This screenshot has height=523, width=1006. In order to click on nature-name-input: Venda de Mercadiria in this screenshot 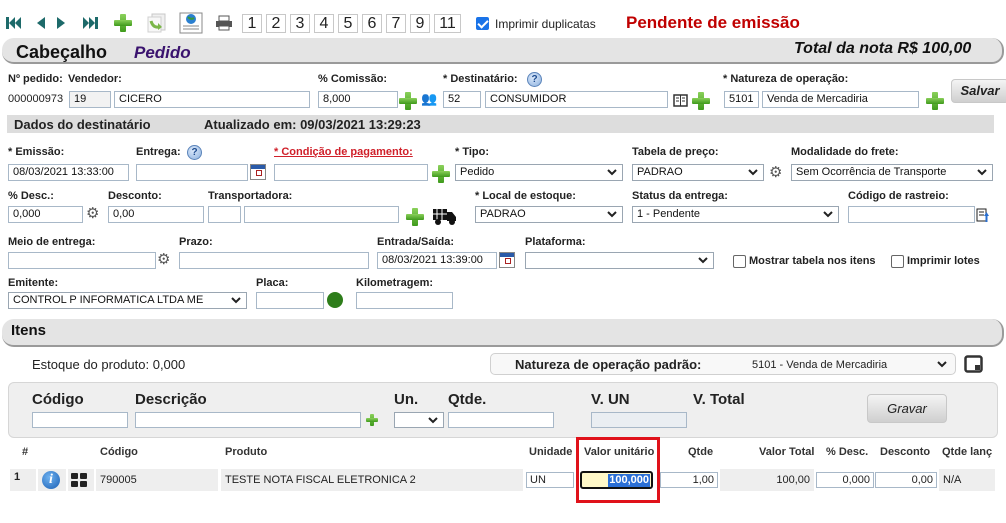, I will do `click(840, 99)`.